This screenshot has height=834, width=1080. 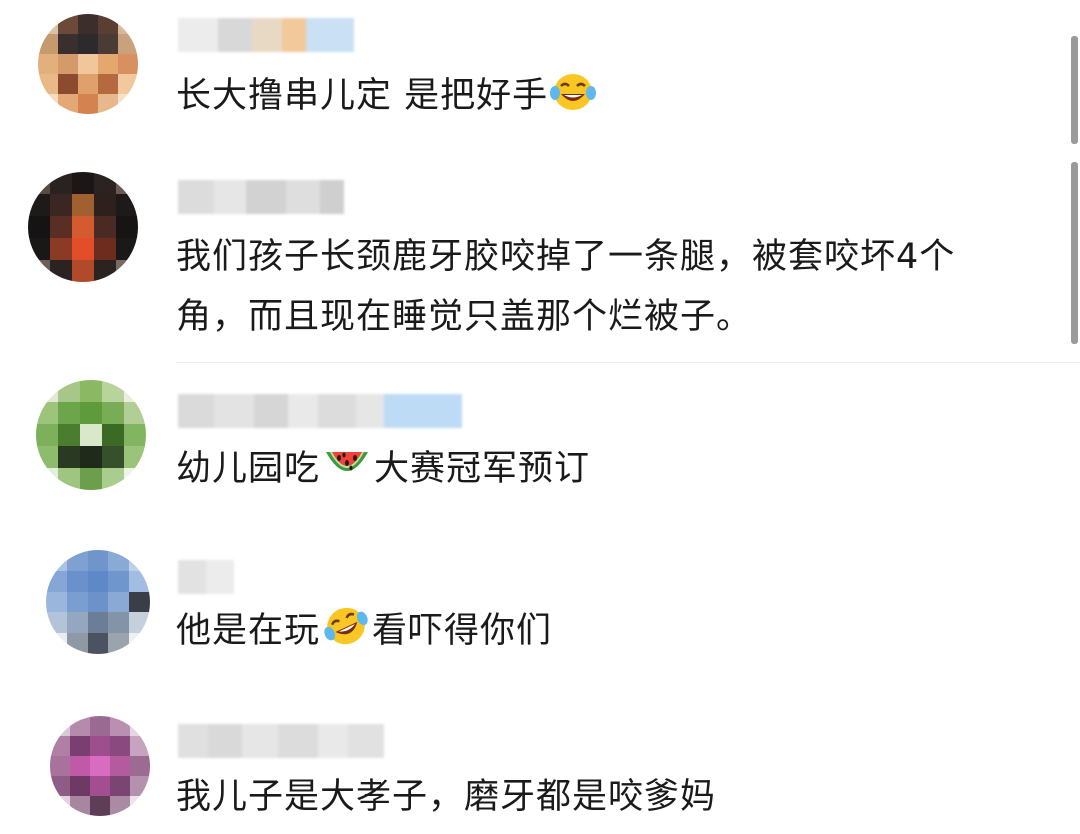 What do you see at coordinates (446, 797) in the screenshot?
I see `comment-text: 我儿子是大孝子，磨牙都是咬爹妈` at bounding box center [446, 797].